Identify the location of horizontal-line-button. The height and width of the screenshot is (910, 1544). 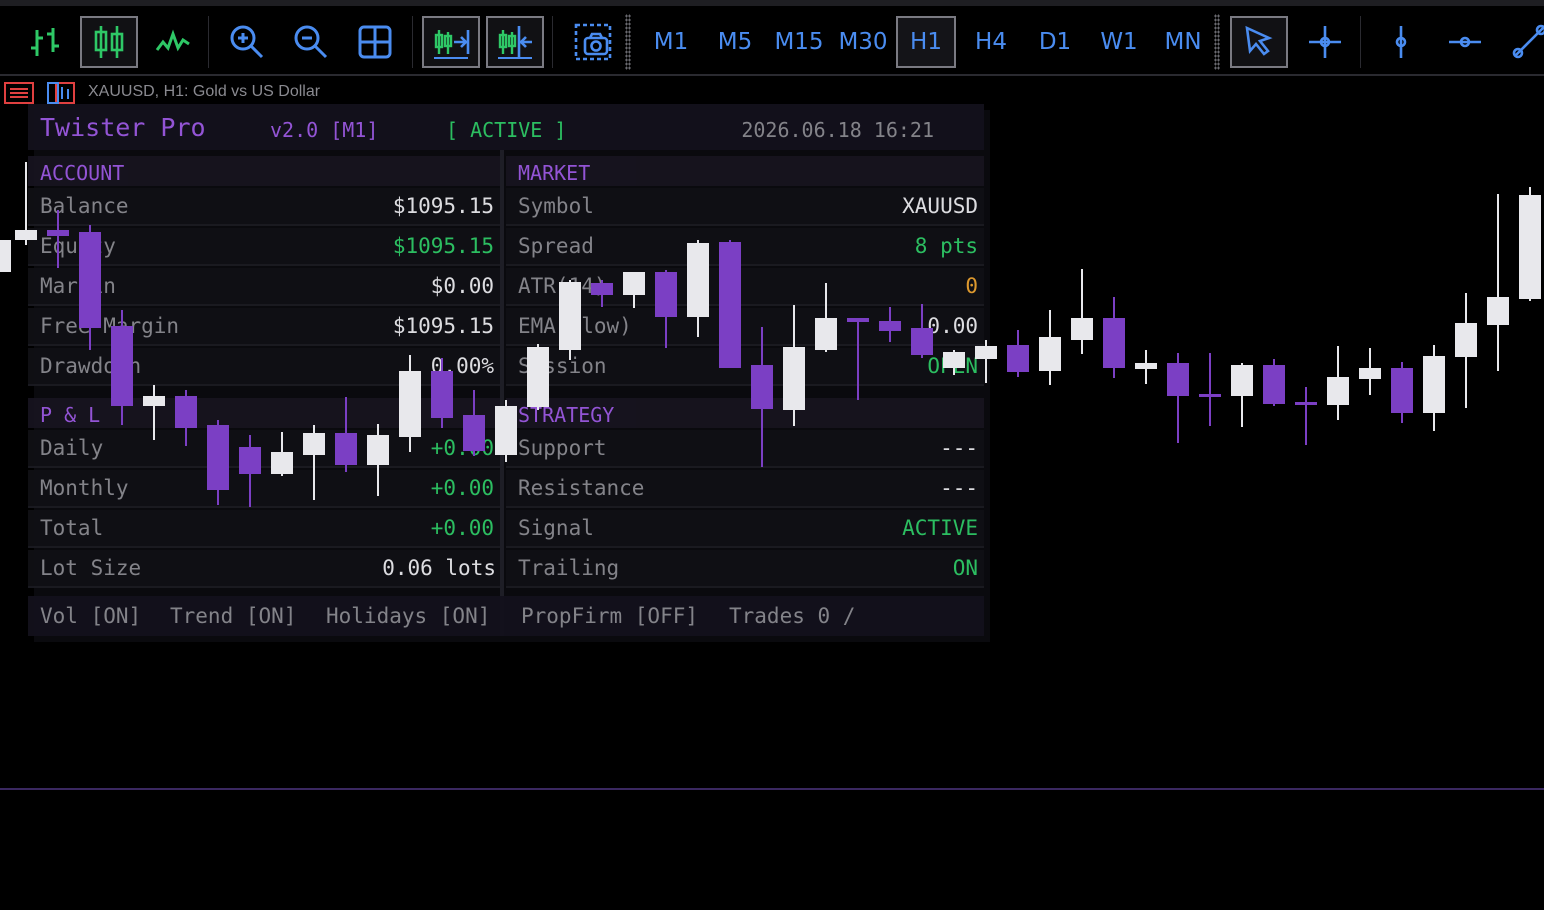
(1465, 42).